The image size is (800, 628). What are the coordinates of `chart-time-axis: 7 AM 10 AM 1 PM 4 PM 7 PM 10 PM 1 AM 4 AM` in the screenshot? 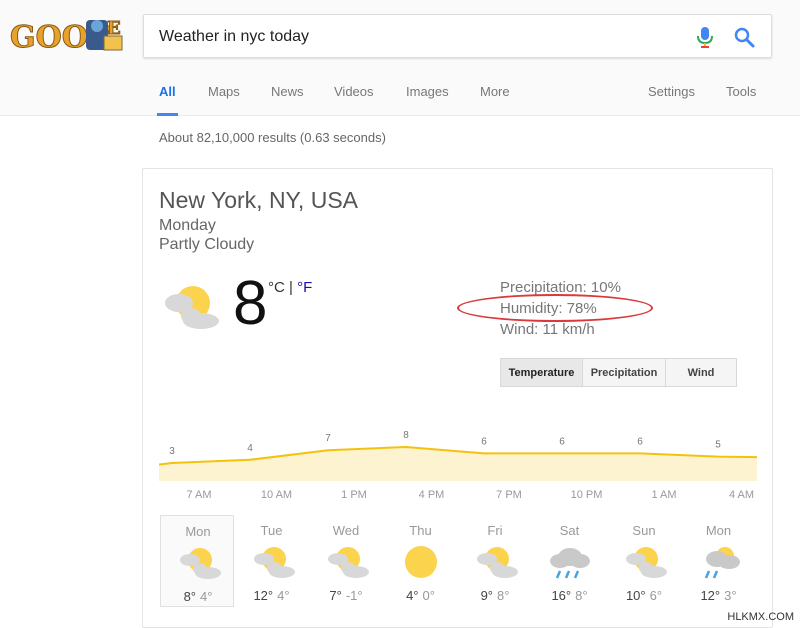 It's located at (458, 497).